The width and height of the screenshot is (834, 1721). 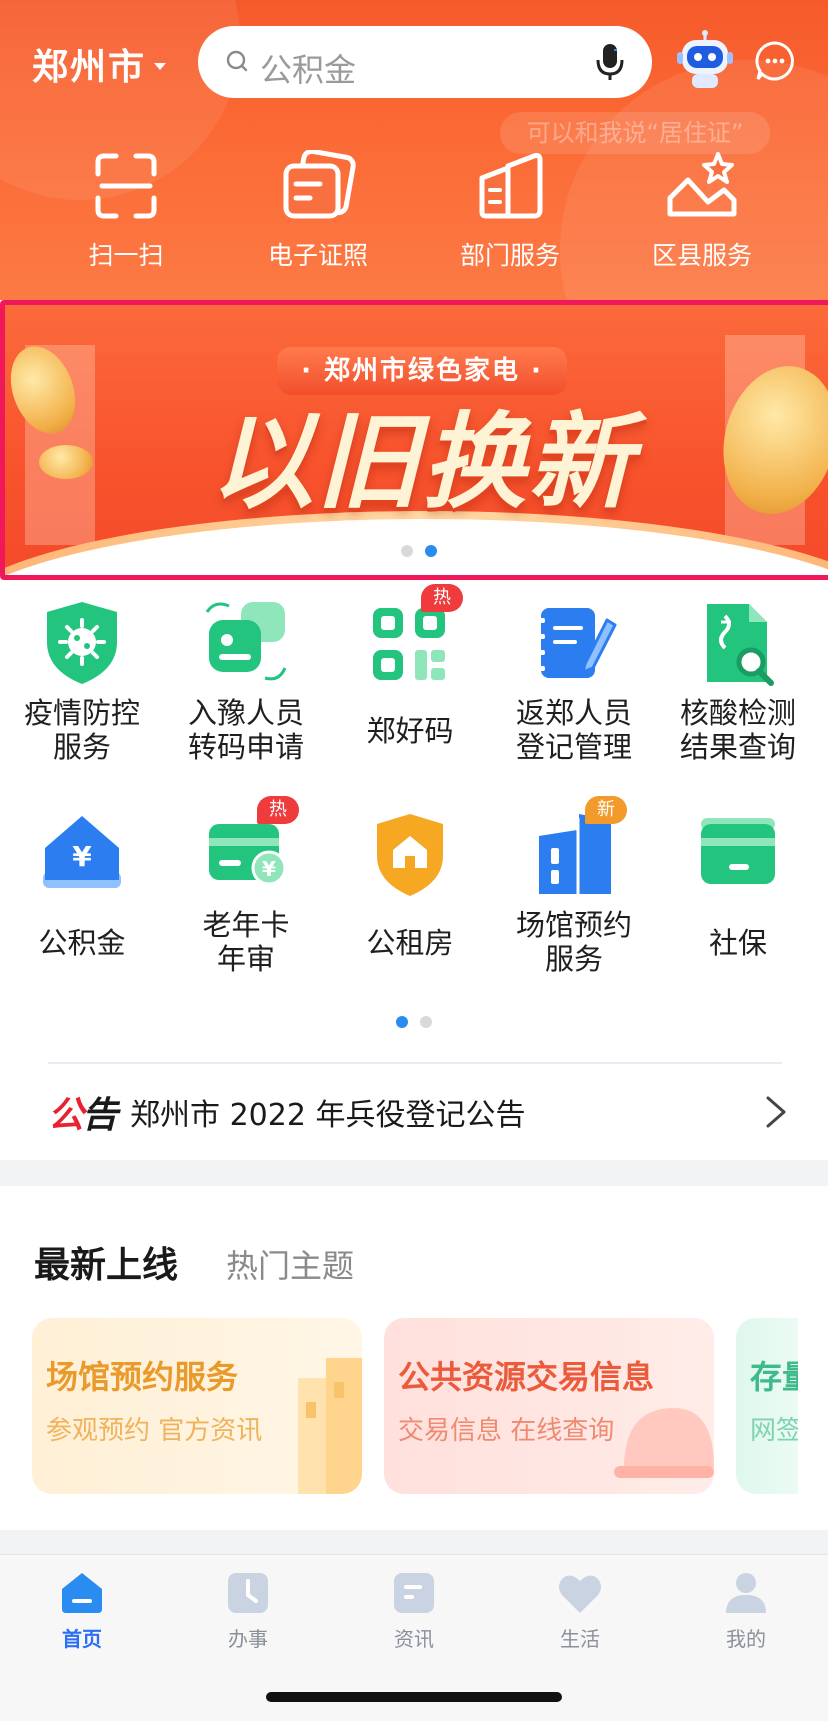 I want to click on notice-bar: 公告 郑州市 2022 年兵役登记公告, so click(x=418, y=1113).